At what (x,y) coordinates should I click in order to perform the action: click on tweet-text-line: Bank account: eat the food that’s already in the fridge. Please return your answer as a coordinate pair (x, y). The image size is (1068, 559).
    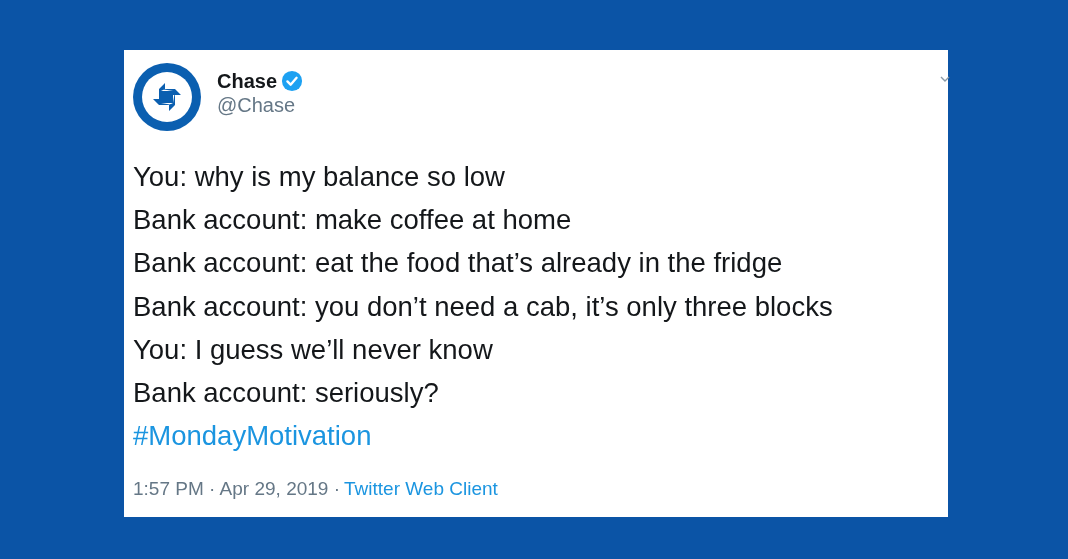
    Looking at the image, I should click on (458, 263).